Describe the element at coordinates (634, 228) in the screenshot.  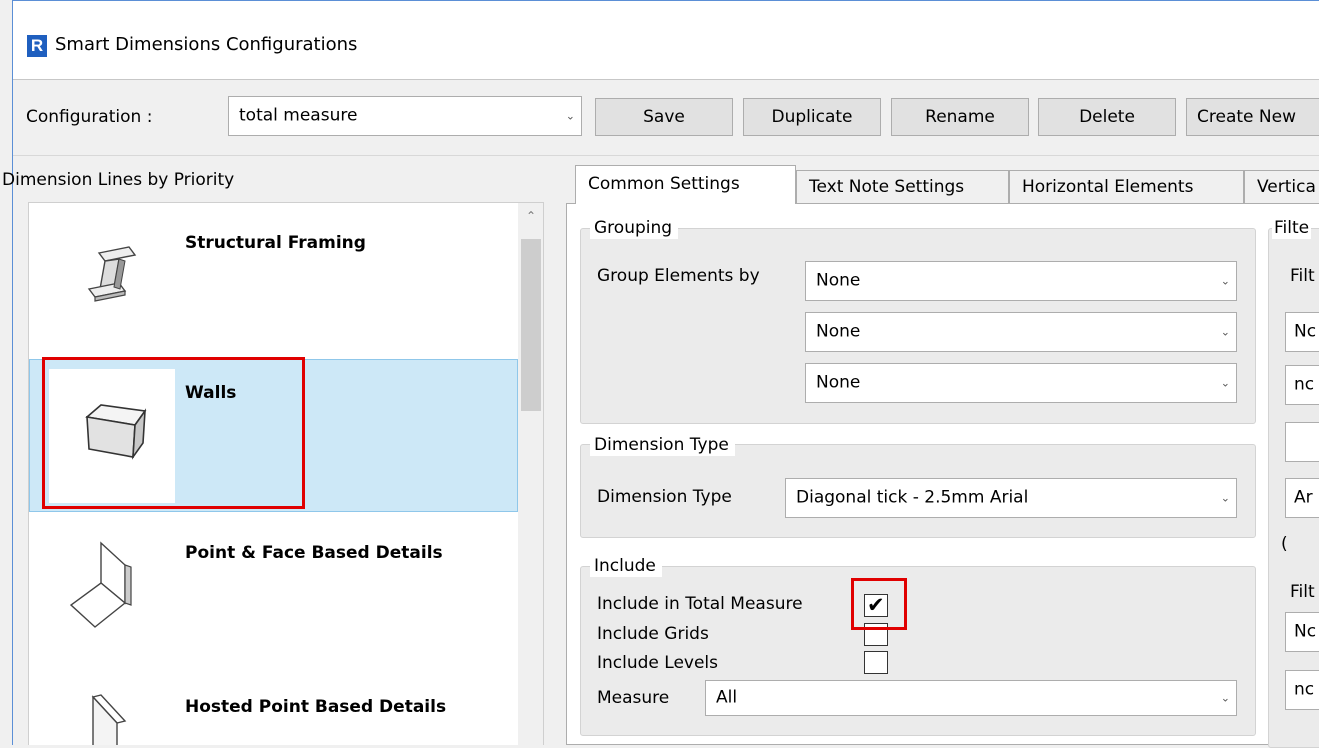
I see `grouping-title: Grouping` at that location.